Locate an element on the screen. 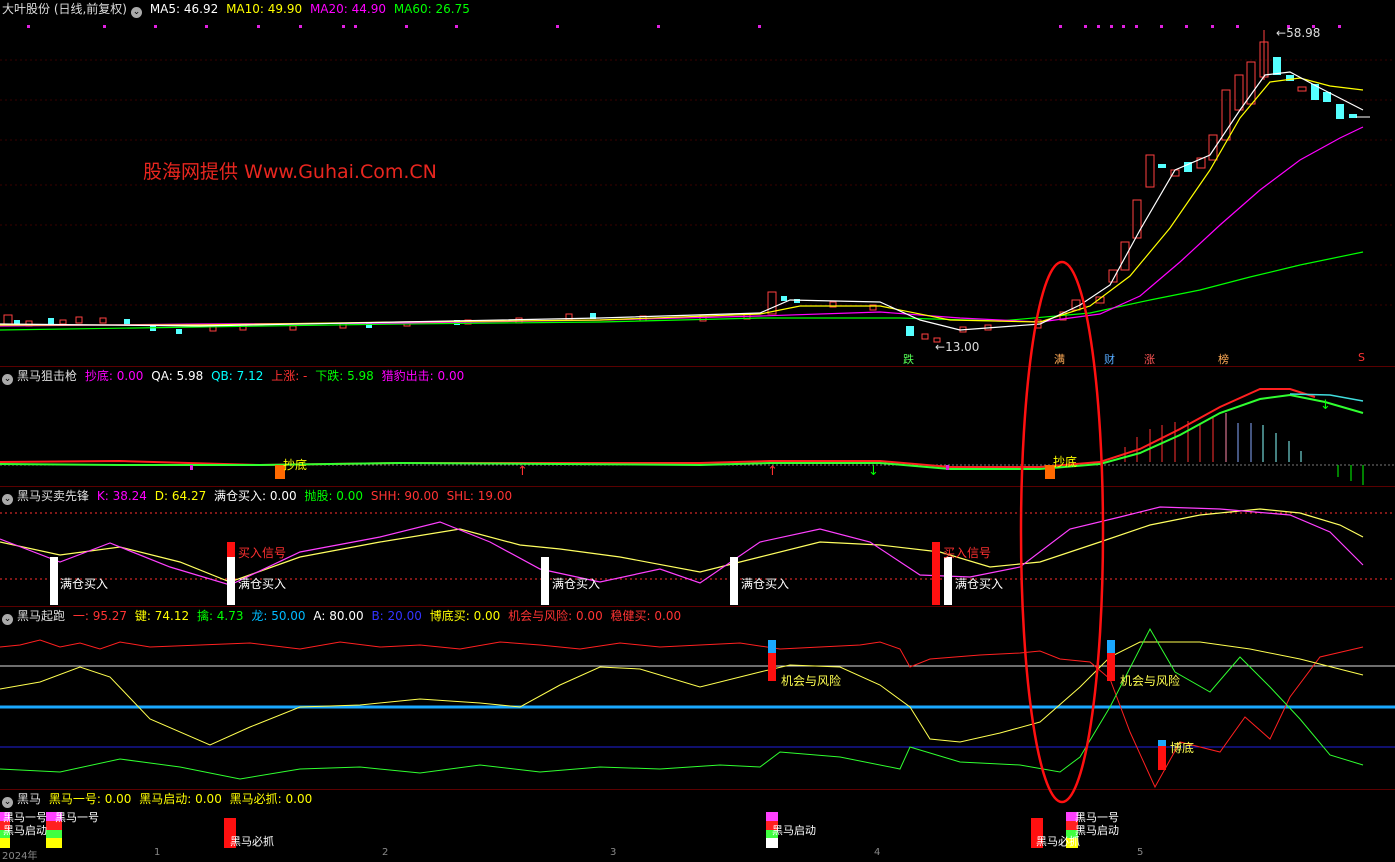 The width and height of the screenshot is (1395, 862). event-tag-die: 跌 is located at coordinates (908, 359).